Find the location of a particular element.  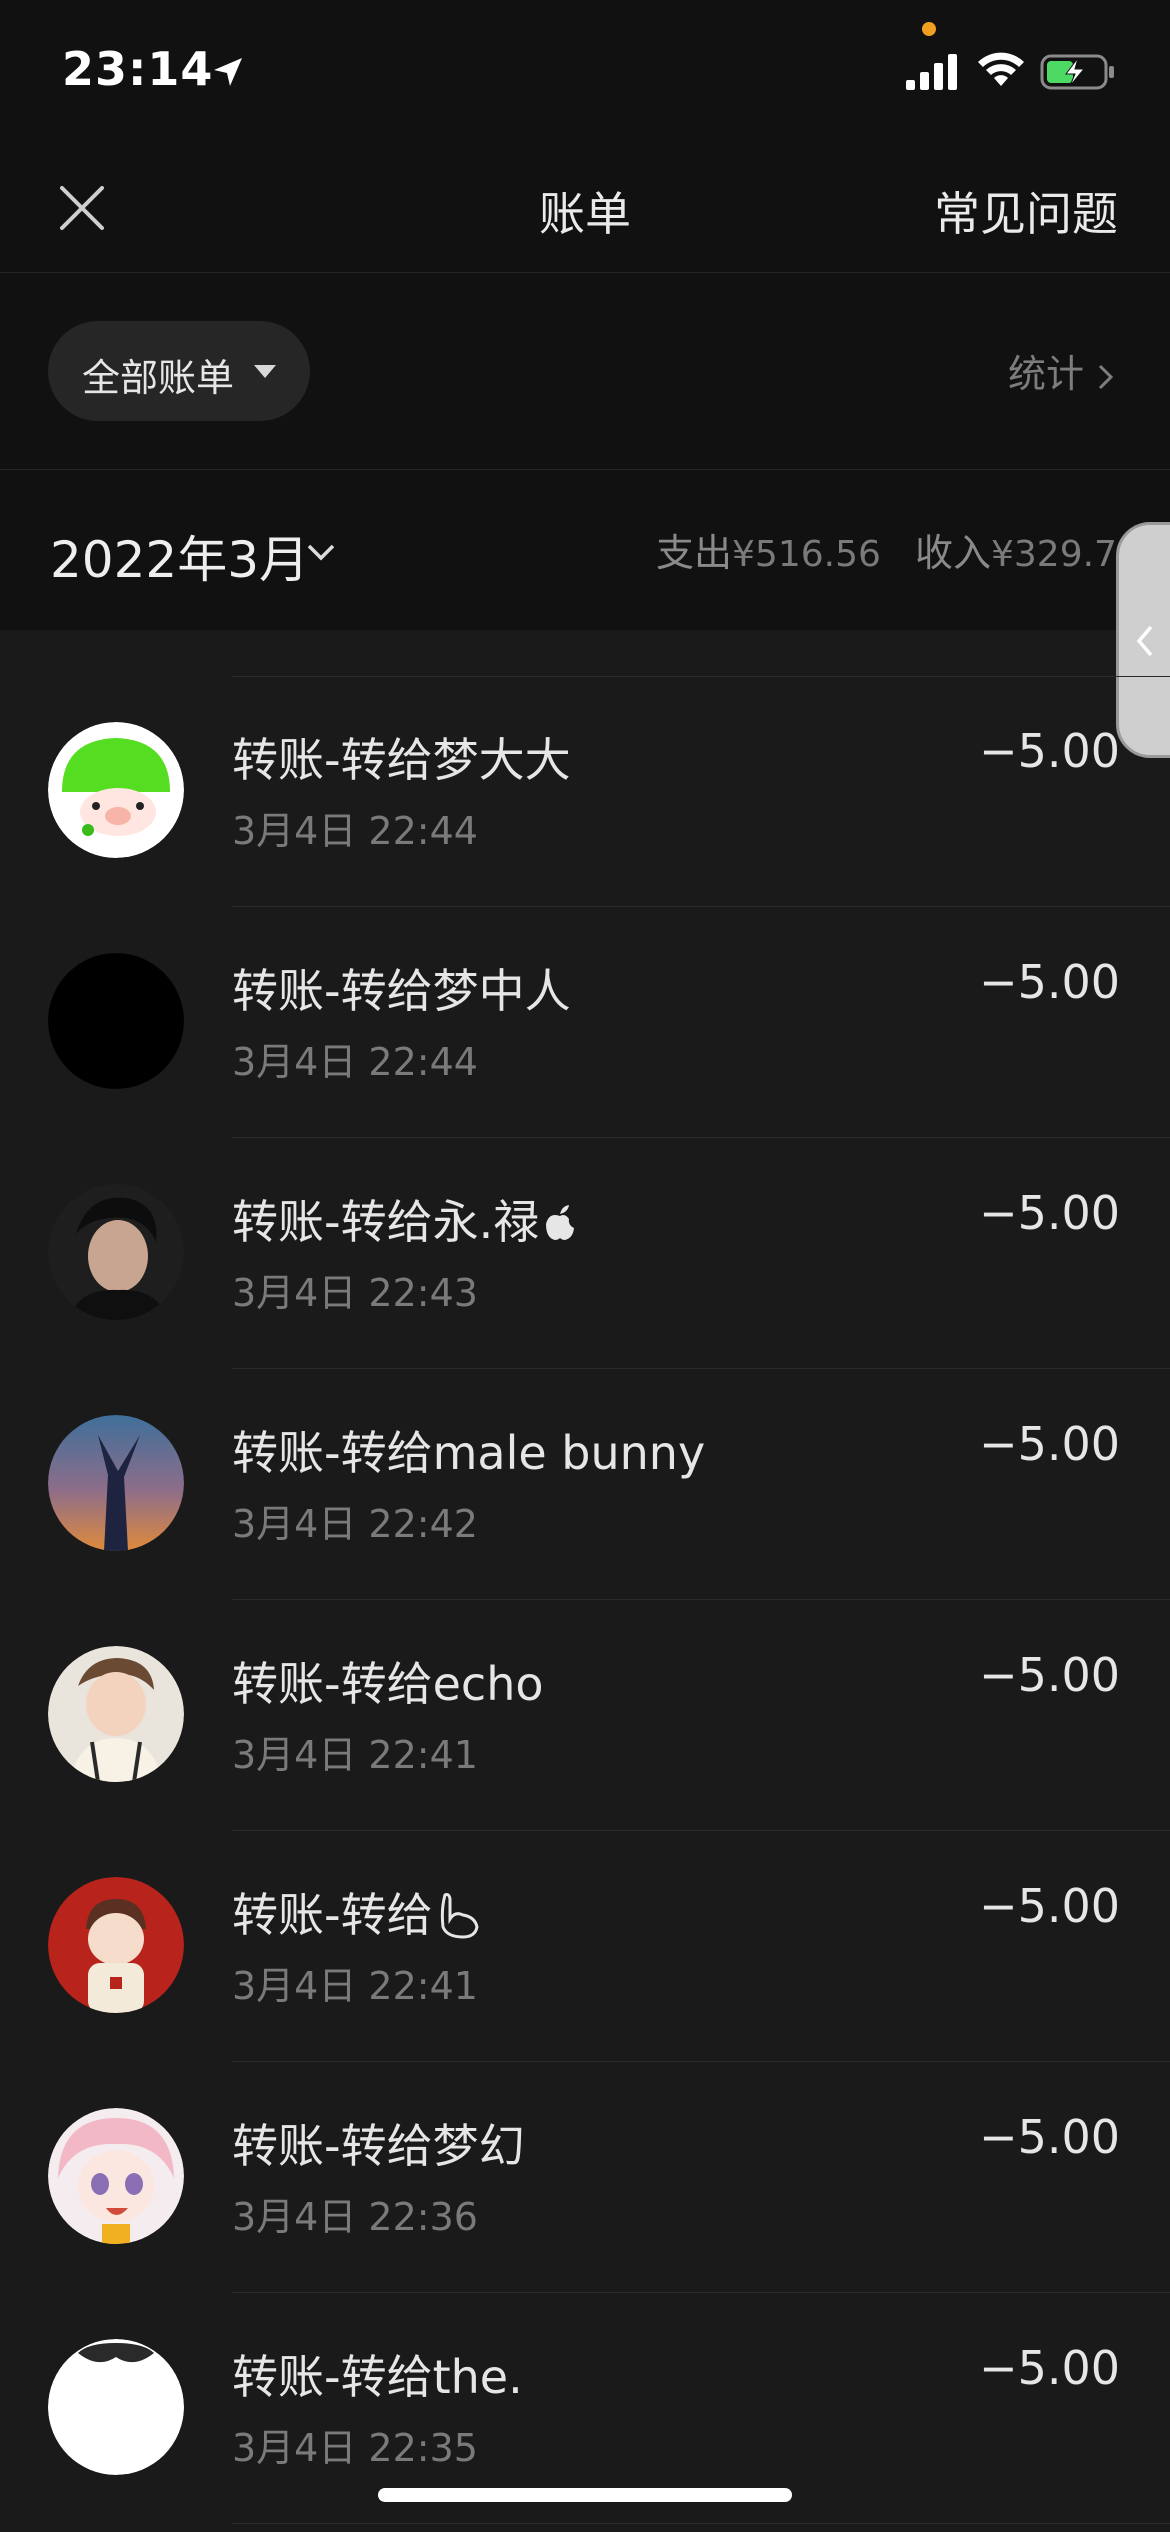

transaction-row: 转账-转给梦中人 3月4日 22:44 −5.00 is located at coordinates (585, 1022).